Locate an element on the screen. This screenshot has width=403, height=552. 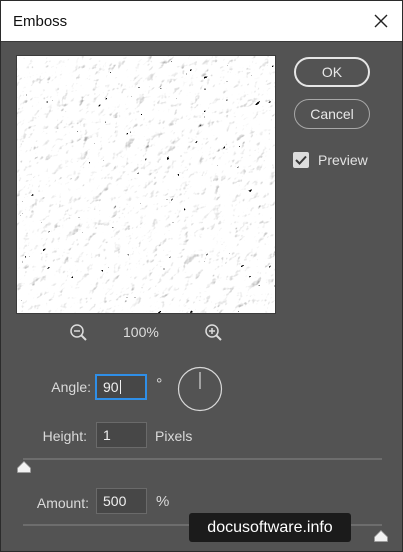
title-bar: Emboss is located at coordinates (201, 21).